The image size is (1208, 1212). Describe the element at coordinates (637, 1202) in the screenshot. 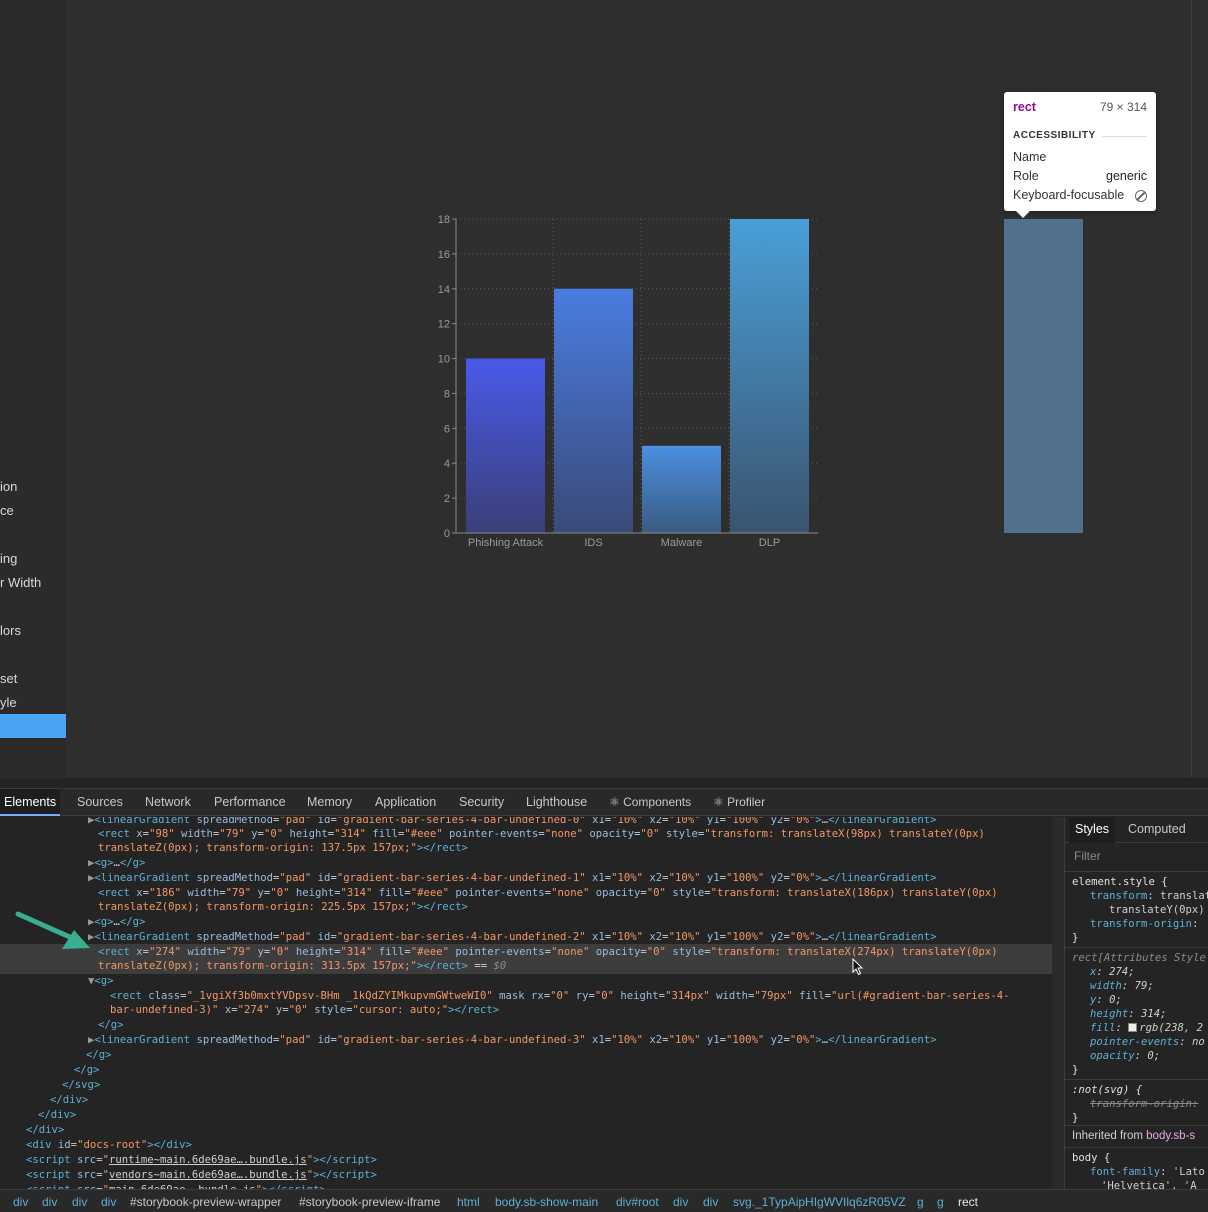

I see `breadcrumb-item: div#root` at that location.